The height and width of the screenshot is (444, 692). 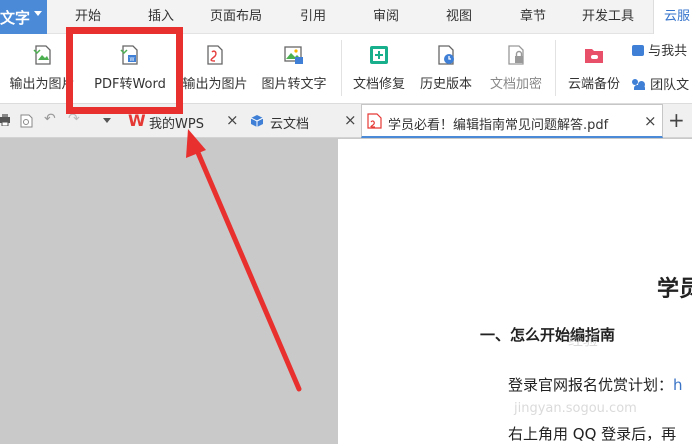 What do you see at coordinates (15, 18) in the screenshot?
I see `app-menu-label: 文字` at bounding box center [15, 18].